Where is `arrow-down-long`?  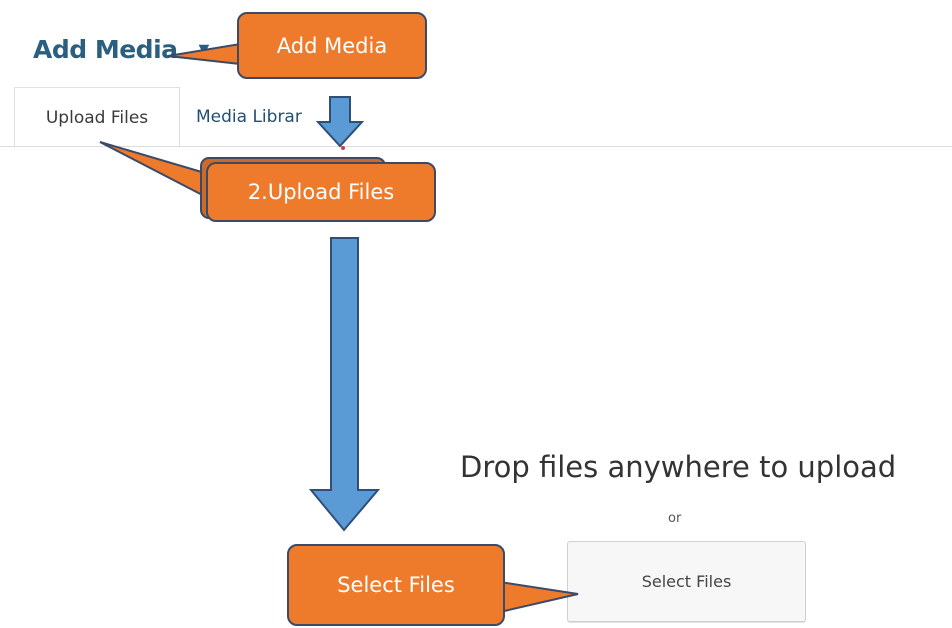
arrow-down-long is located at coordinates (344, 384).